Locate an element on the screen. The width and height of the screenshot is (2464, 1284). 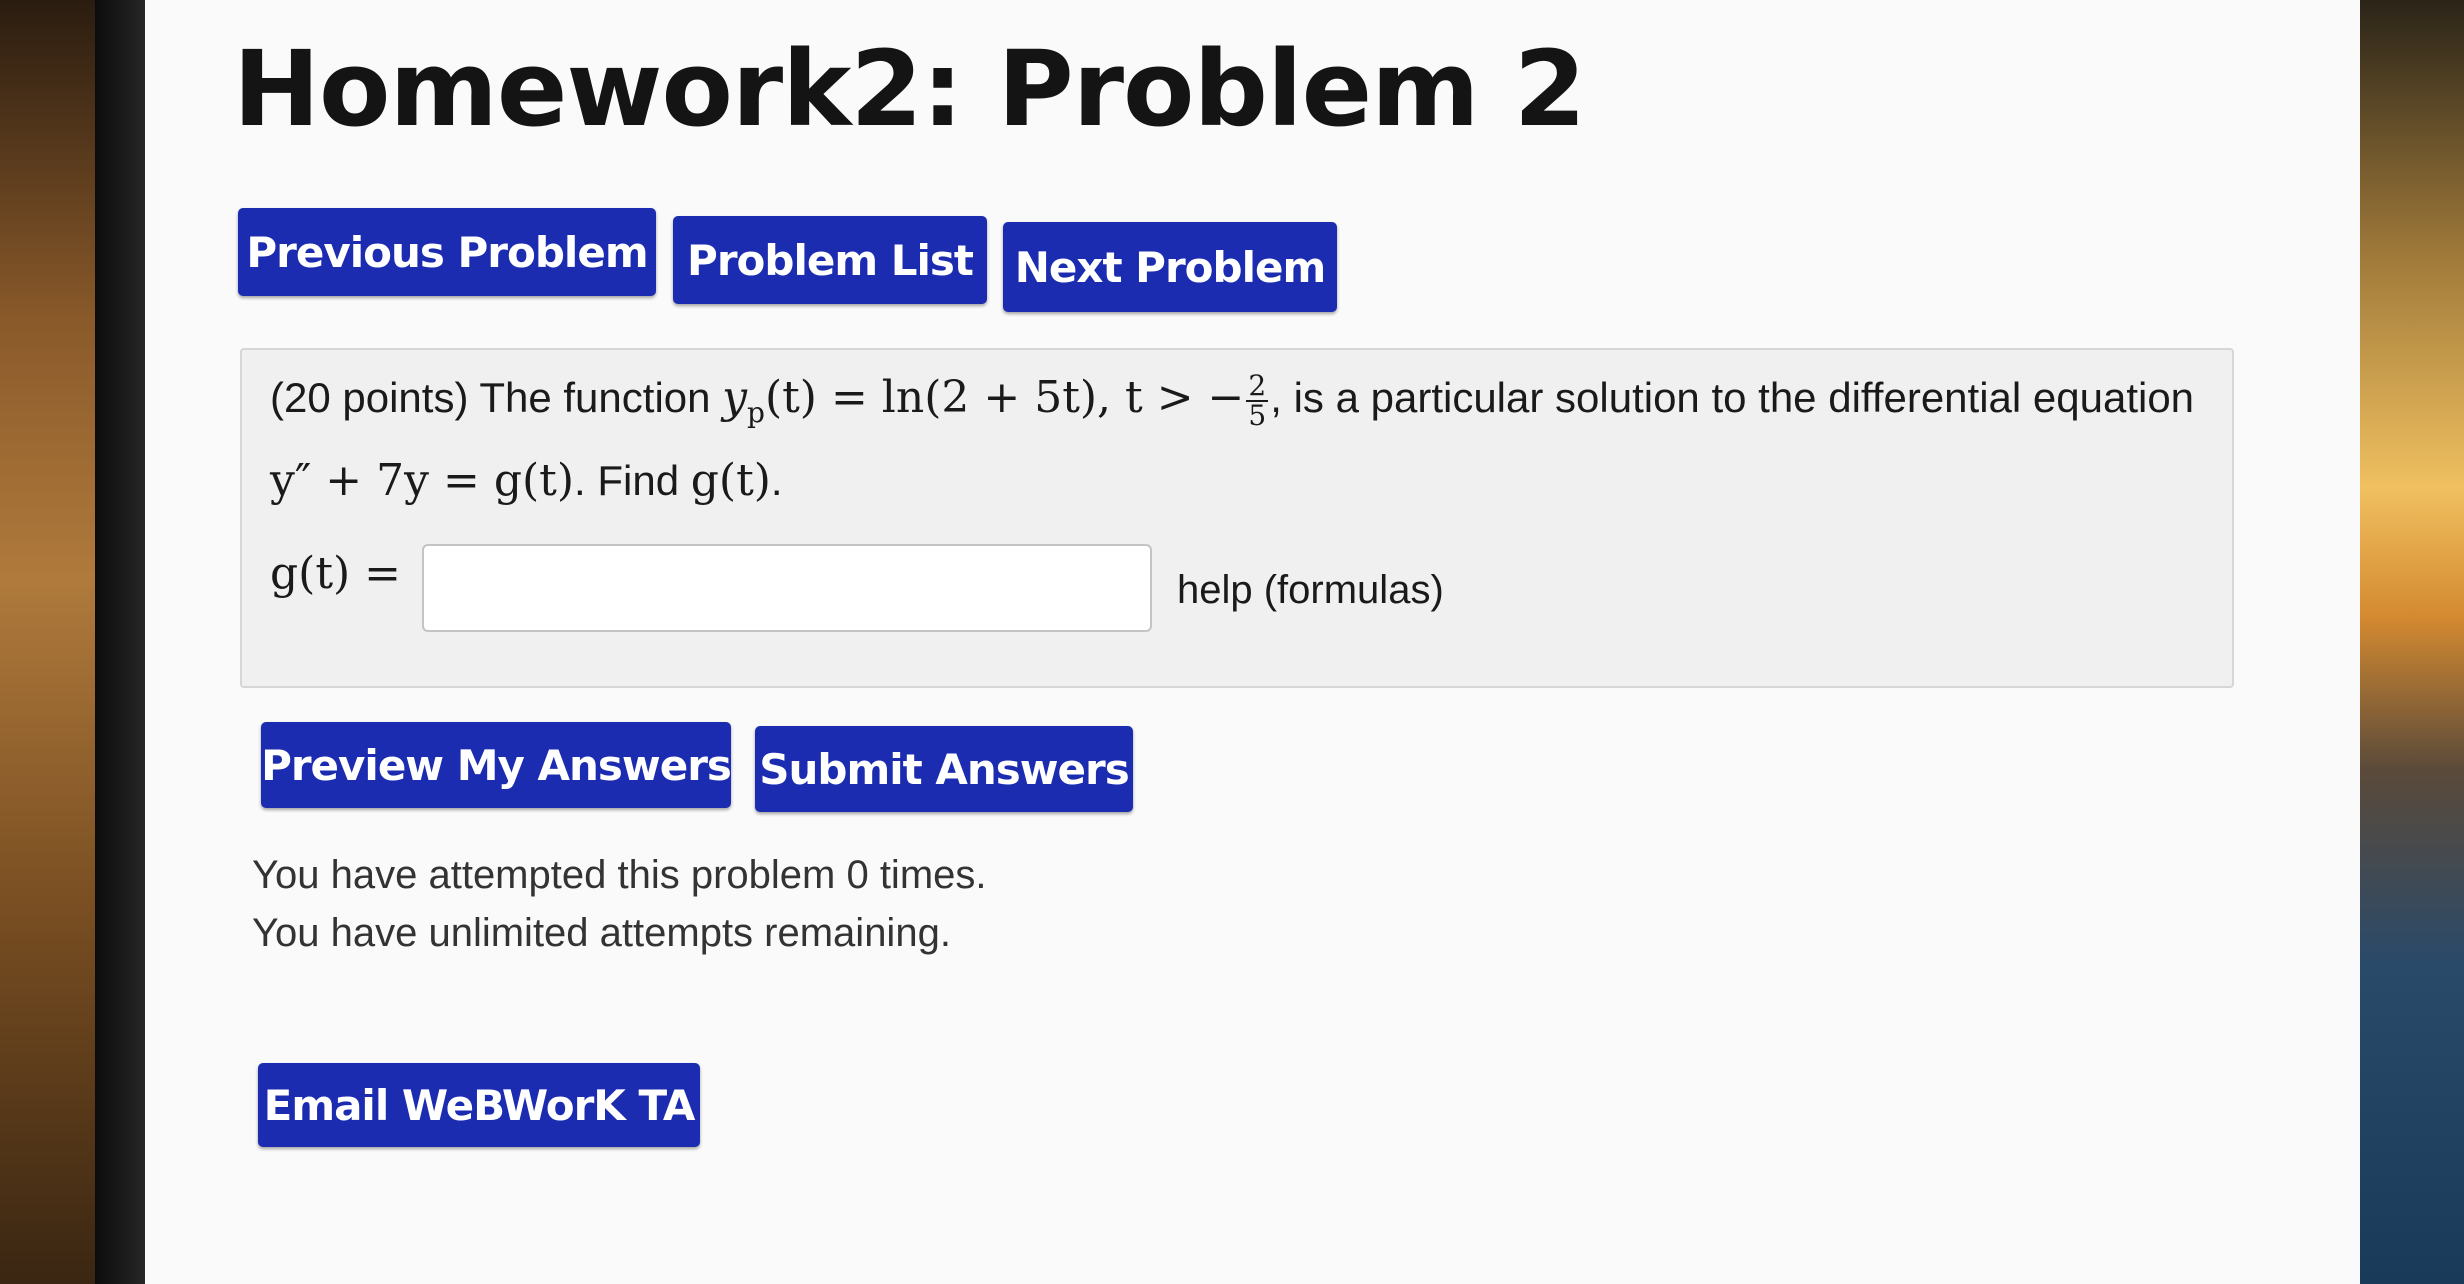
problem-list-button: Problem List is located at coordinates (830, 260).